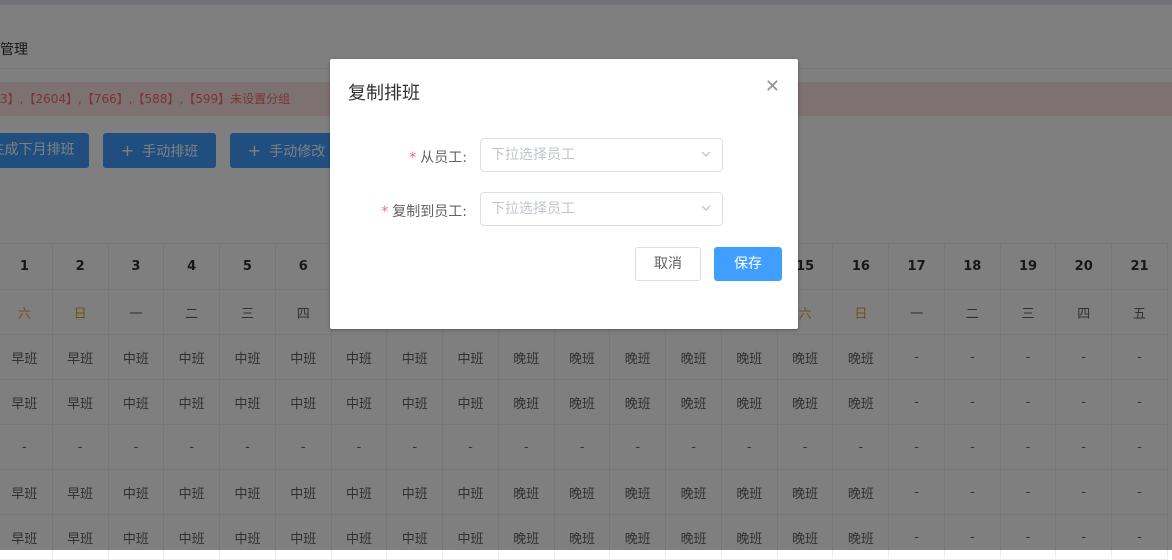  What do you see at coordinates (533, 155) in the screenshot?
I see `from-employee-placeholder: 下拉选择员工` at bounding box center [533, 155].